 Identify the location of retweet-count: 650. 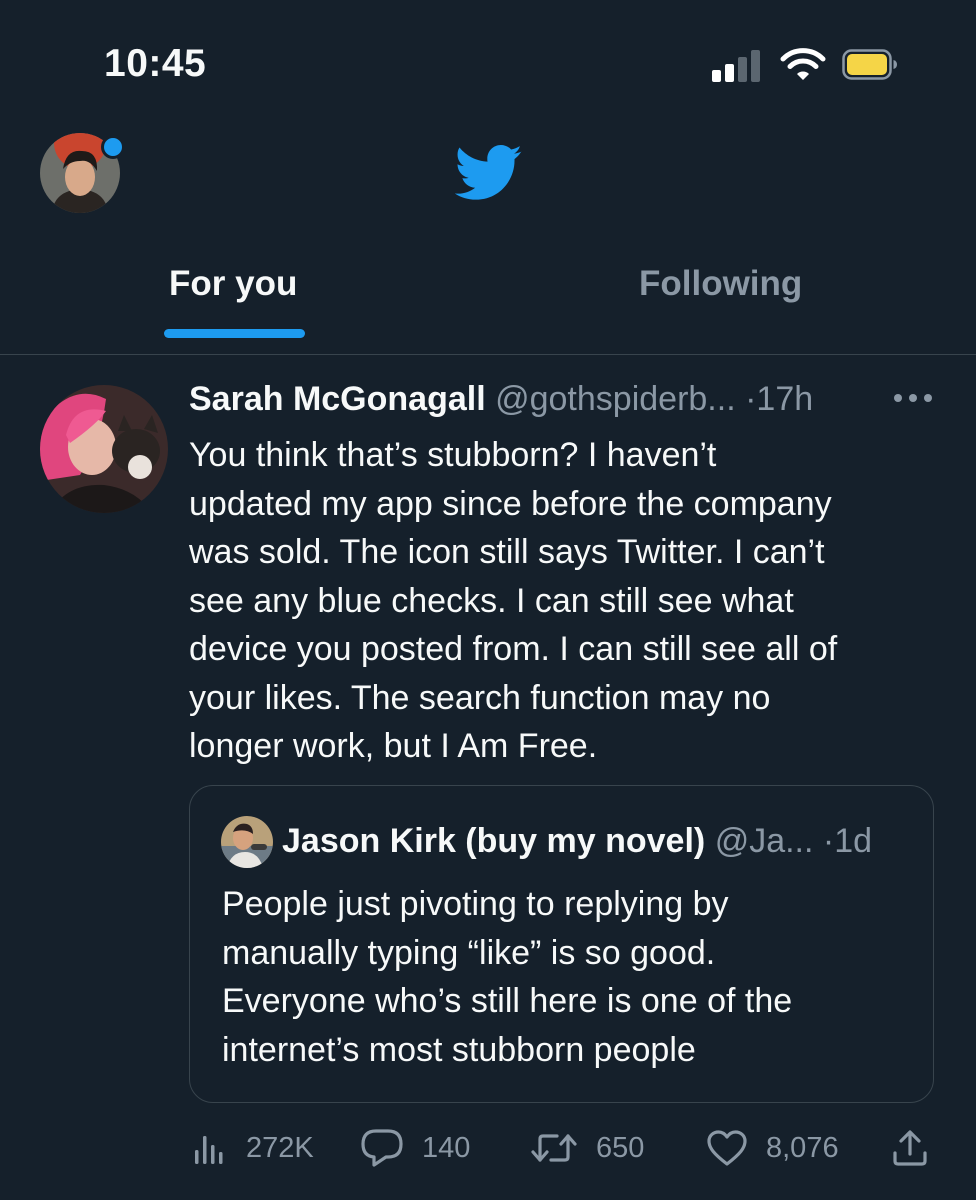
(620, 1147).